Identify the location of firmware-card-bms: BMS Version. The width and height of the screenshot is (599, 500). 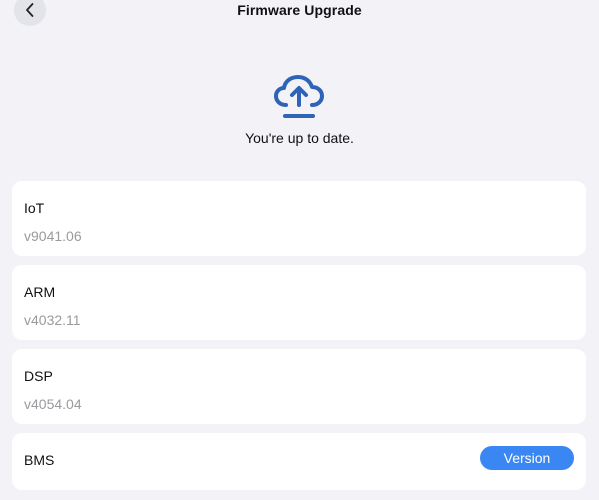
(299, 461).